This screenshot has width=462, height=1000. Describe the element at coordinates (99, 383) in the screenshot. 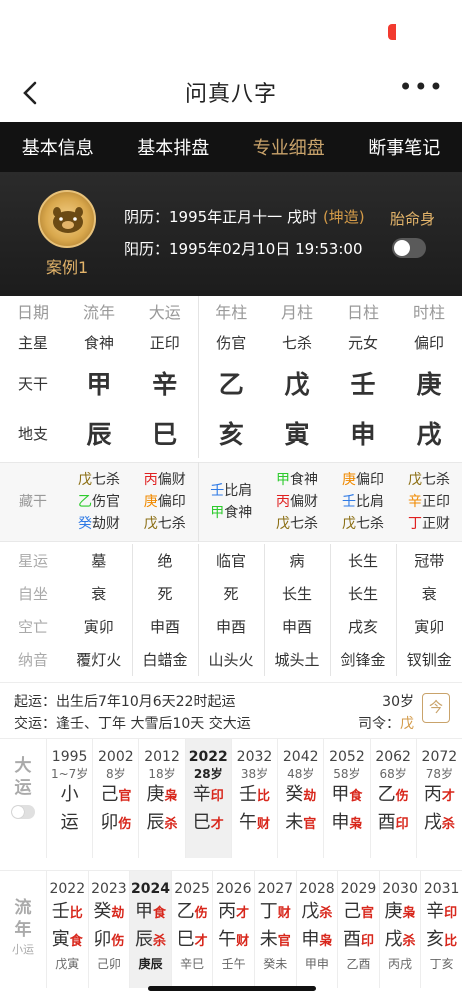

I see `tiangan-cell: 甲` at that location.